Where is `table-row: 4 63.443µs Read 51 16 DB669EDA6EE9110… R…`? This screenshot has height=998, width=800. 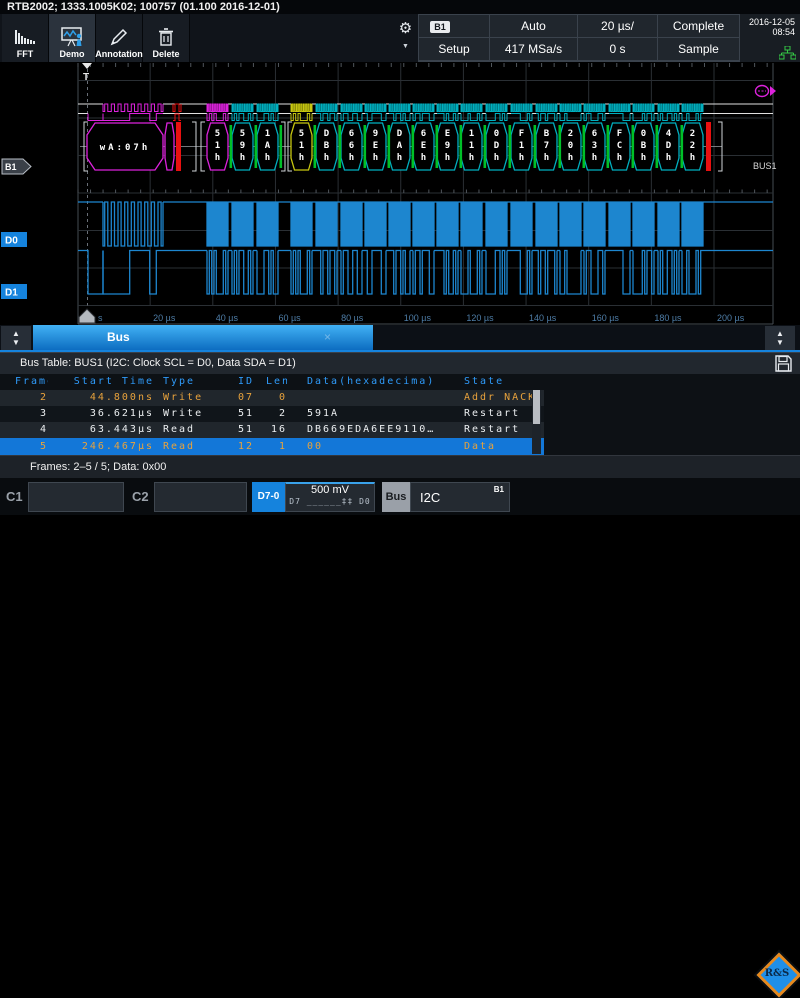 table-row: 4 63.443µs Read 51 16 DB669EDA6EE9110… R… is located at coordinates (272, 430).